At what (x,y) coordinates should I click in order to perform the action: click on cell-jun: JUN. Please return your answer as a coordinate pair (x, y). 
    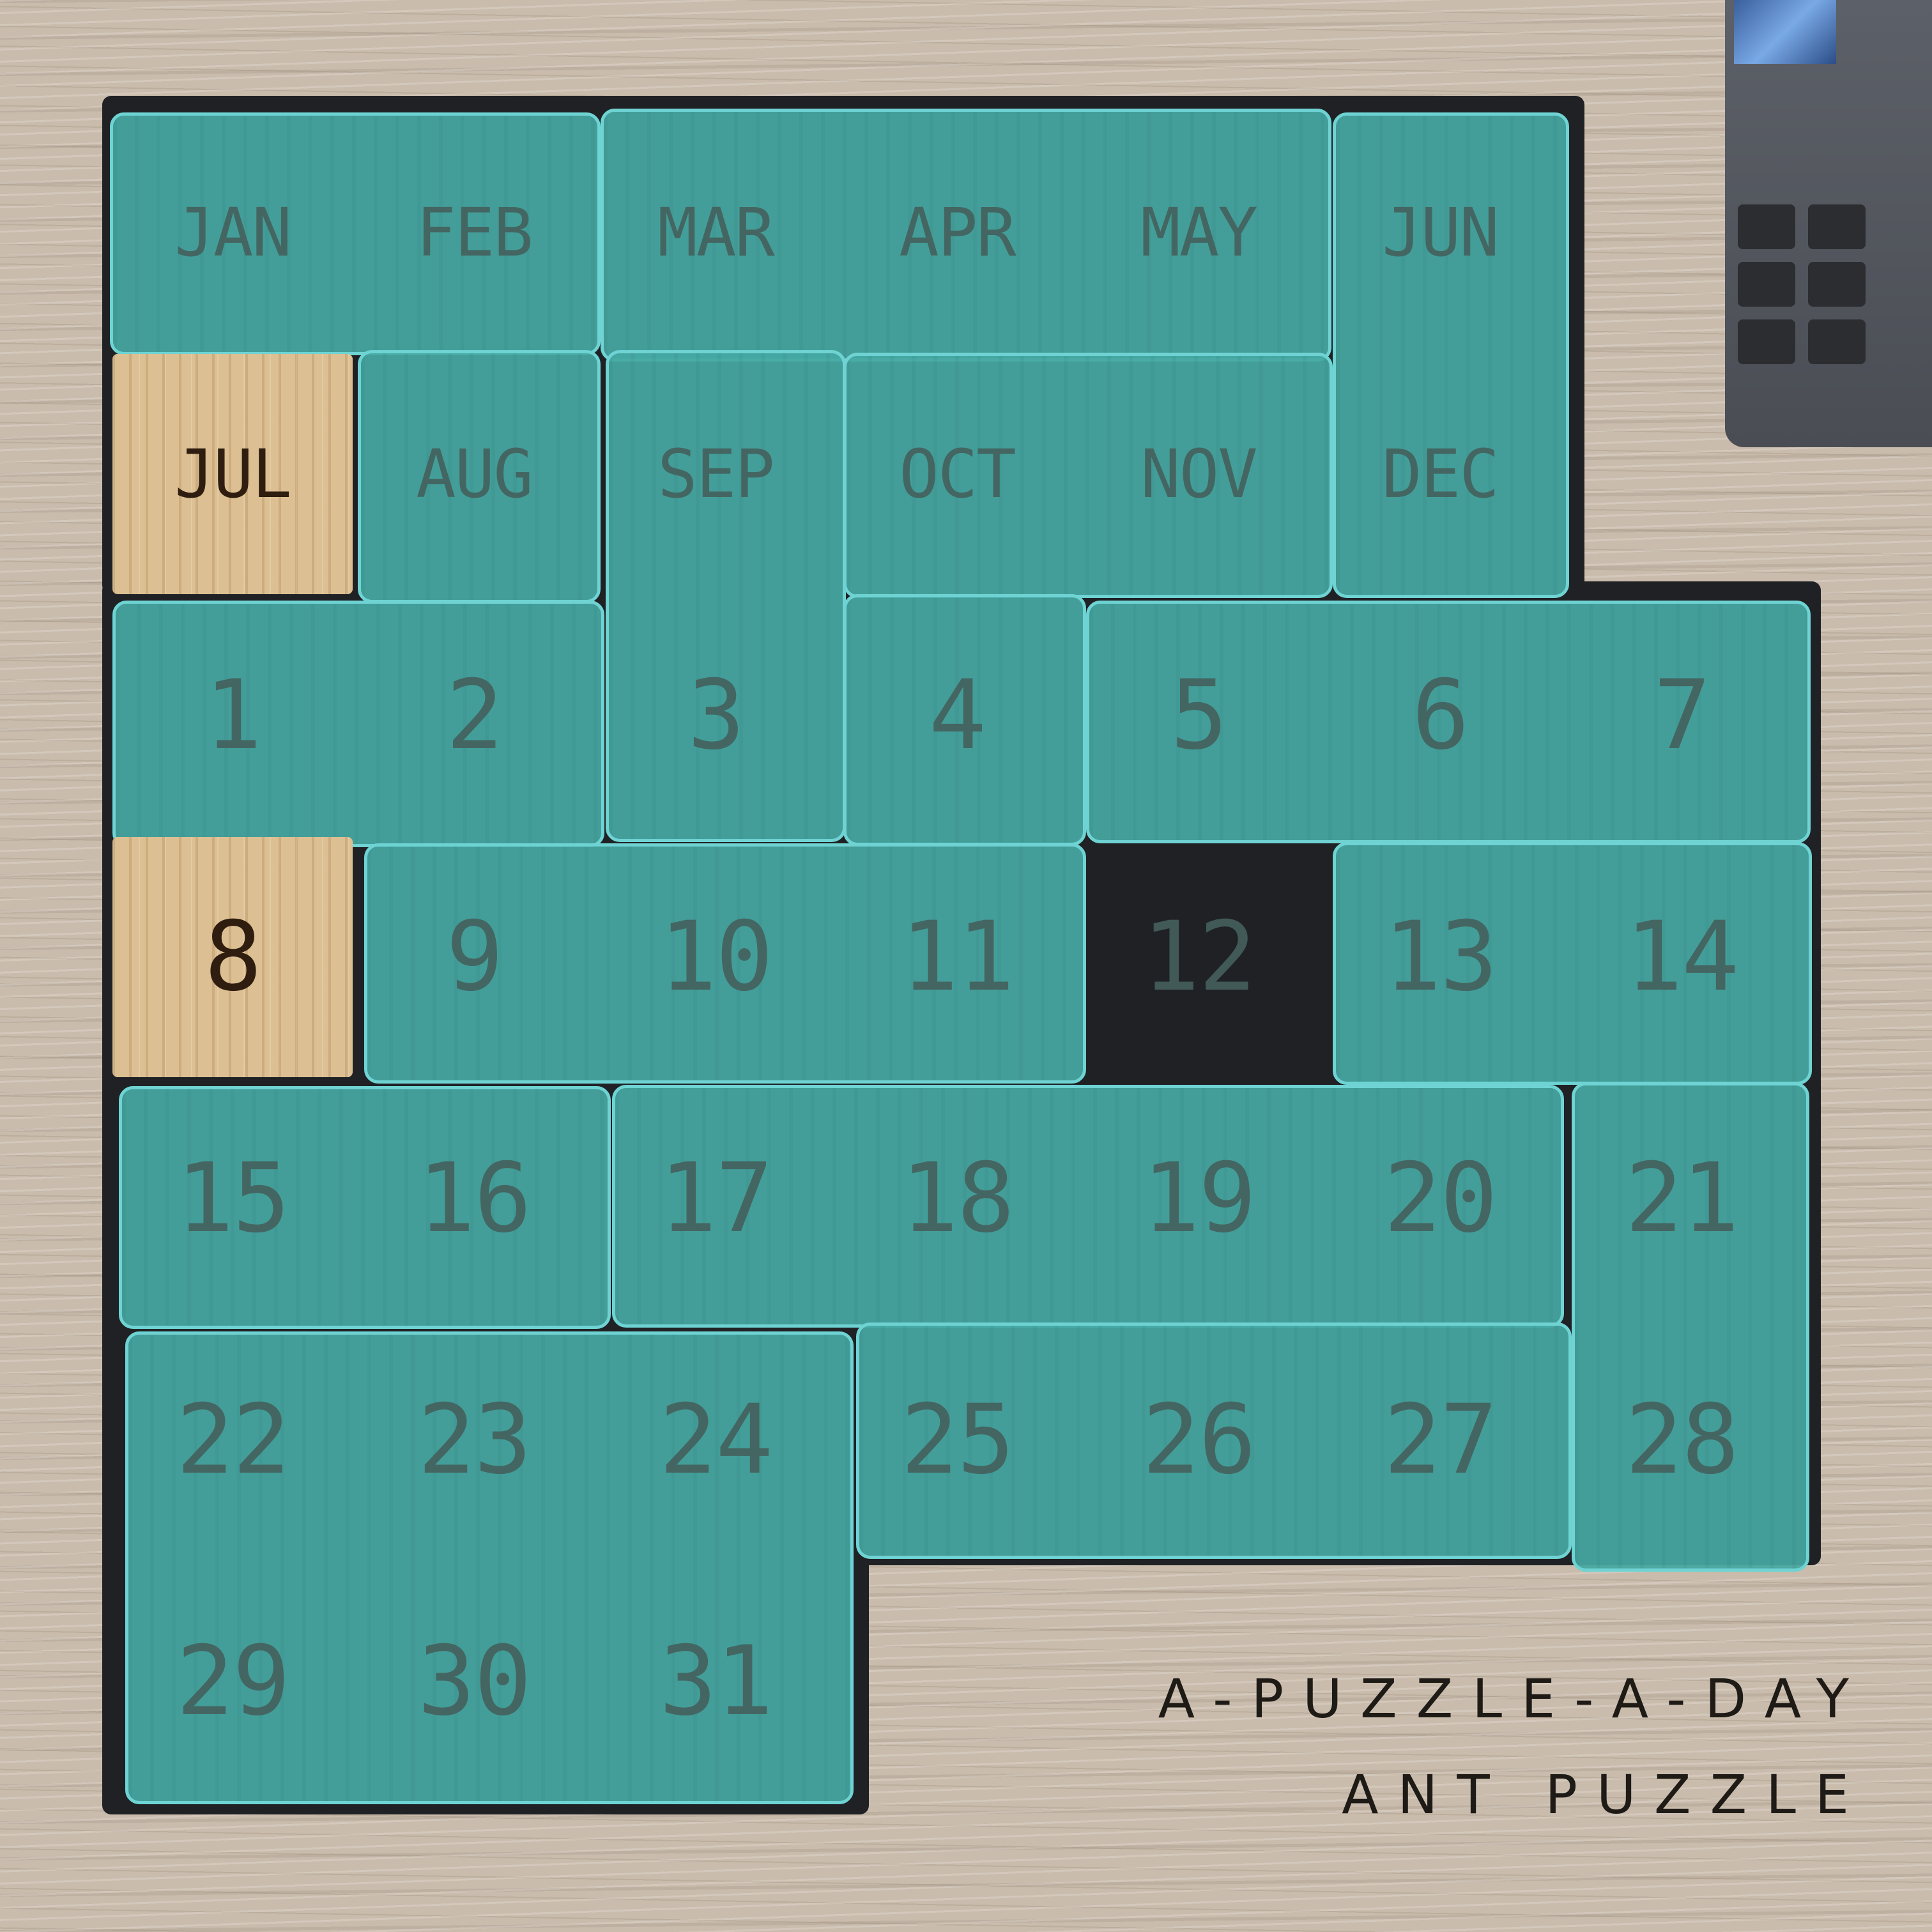
    Looking at the image, I should click on (1440, 233).